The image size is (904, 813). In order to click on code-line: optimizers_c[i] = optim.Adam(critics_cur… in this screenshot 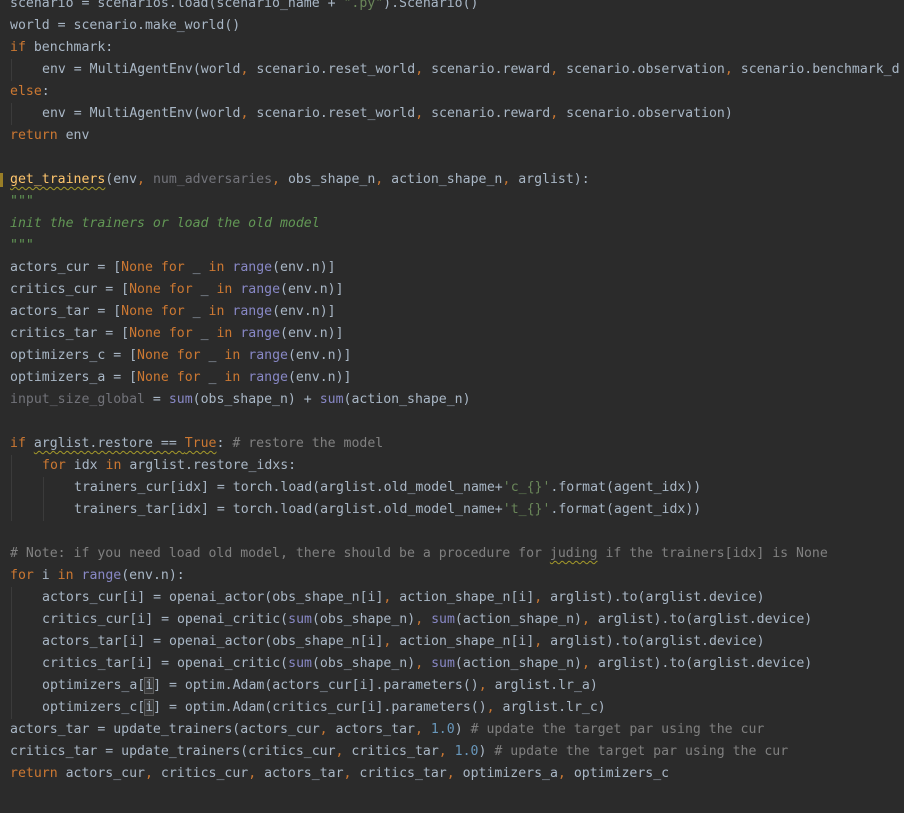, I will do `click(324, 708)`.